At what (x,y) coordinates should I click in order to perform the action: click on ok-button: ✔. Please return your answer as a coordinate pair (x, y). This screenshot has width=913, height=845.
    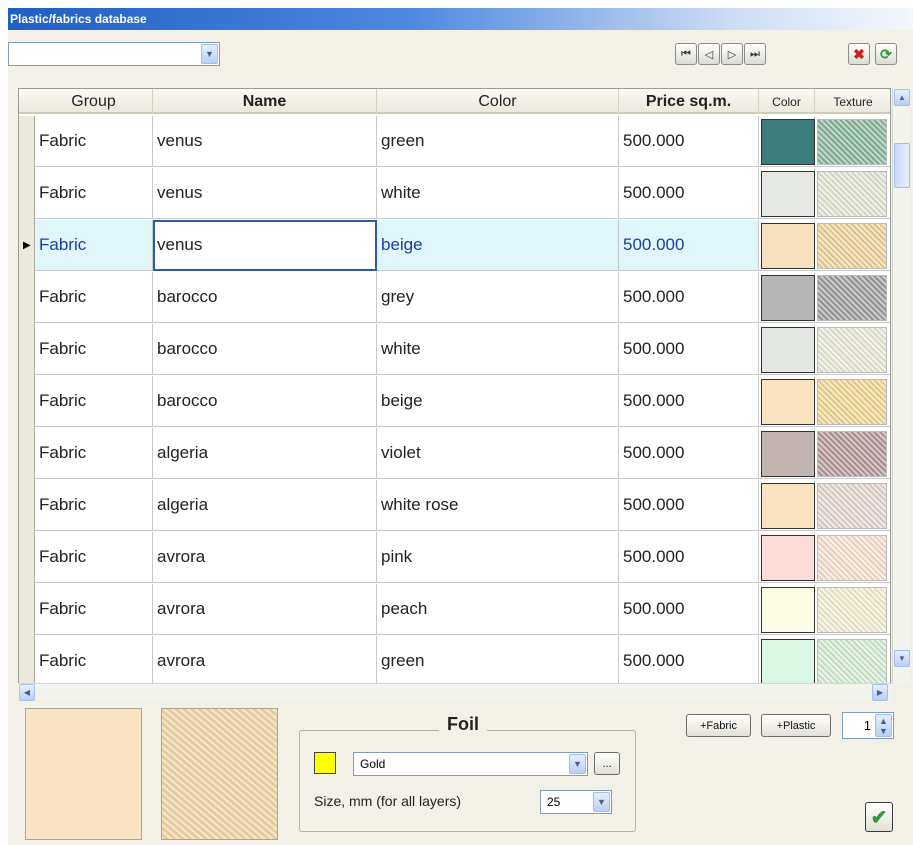
    Looking at the image, I should click on (879, 817).